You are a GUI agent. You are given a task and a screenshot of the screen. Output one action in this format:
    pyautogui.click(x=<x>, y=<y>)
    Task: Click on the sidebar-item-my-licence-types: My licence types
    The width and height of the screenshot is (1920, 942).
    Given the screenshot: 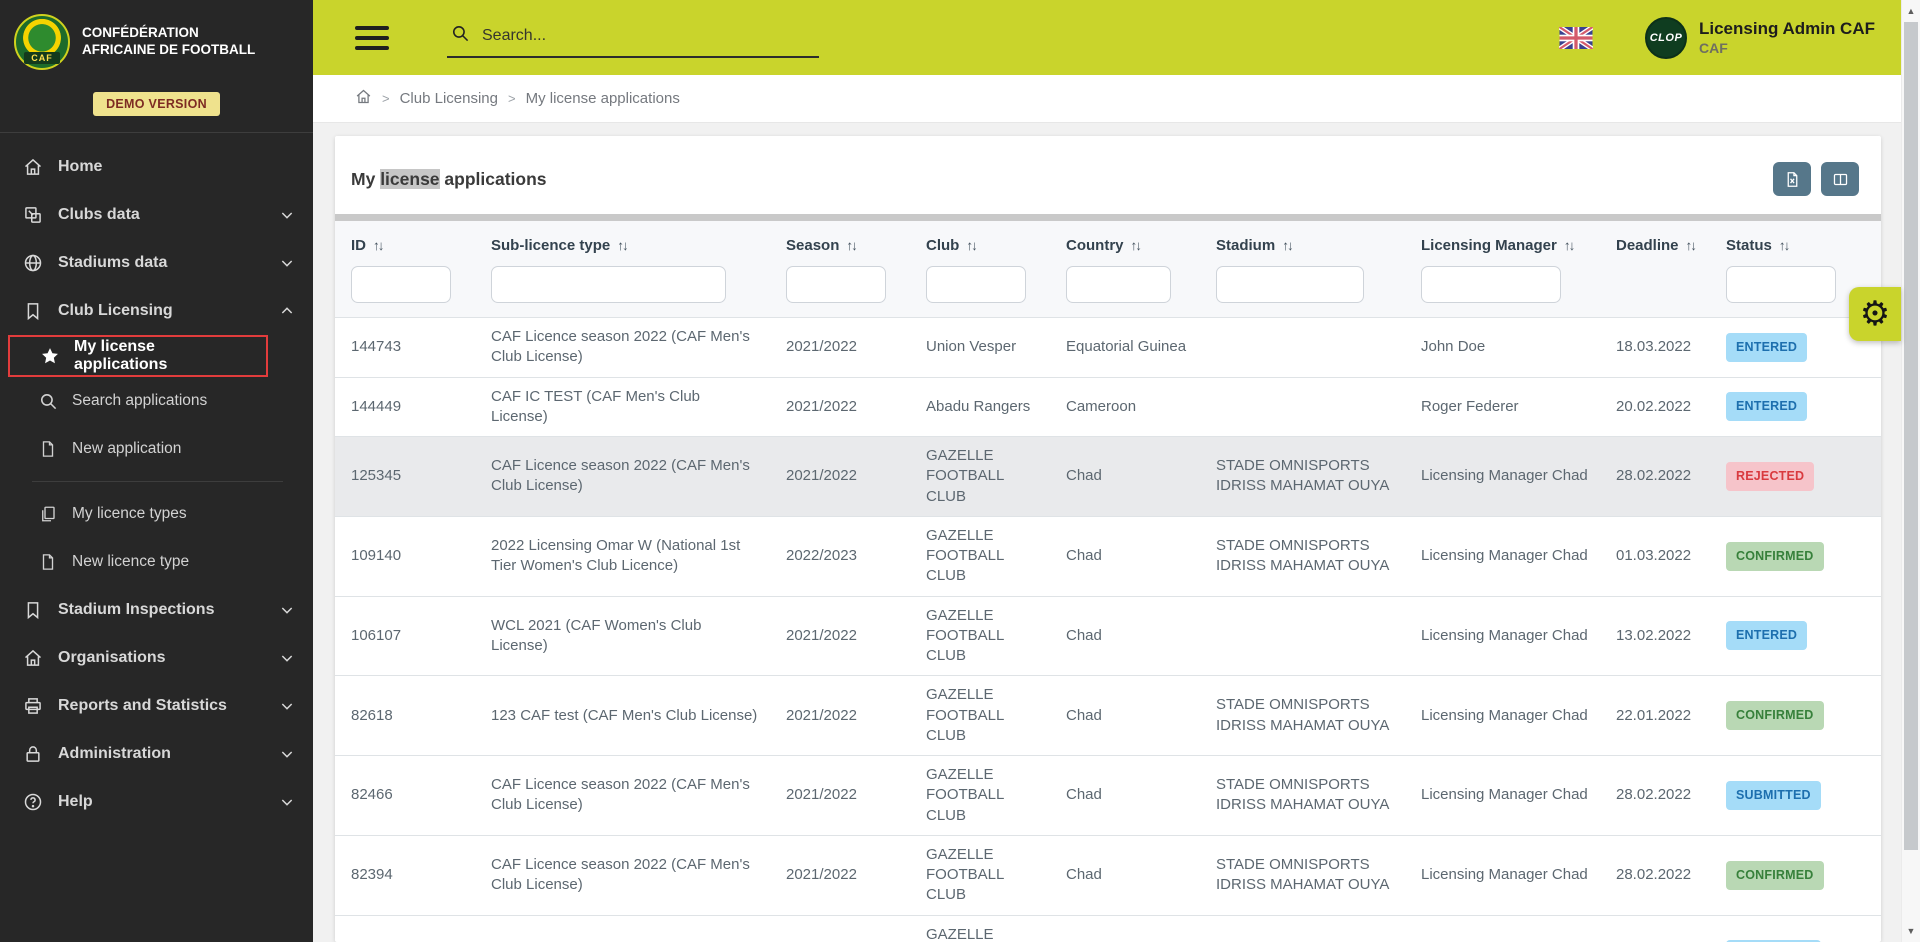 What is the action you would take?
    pyautogui.click(x=156, y=514)
    